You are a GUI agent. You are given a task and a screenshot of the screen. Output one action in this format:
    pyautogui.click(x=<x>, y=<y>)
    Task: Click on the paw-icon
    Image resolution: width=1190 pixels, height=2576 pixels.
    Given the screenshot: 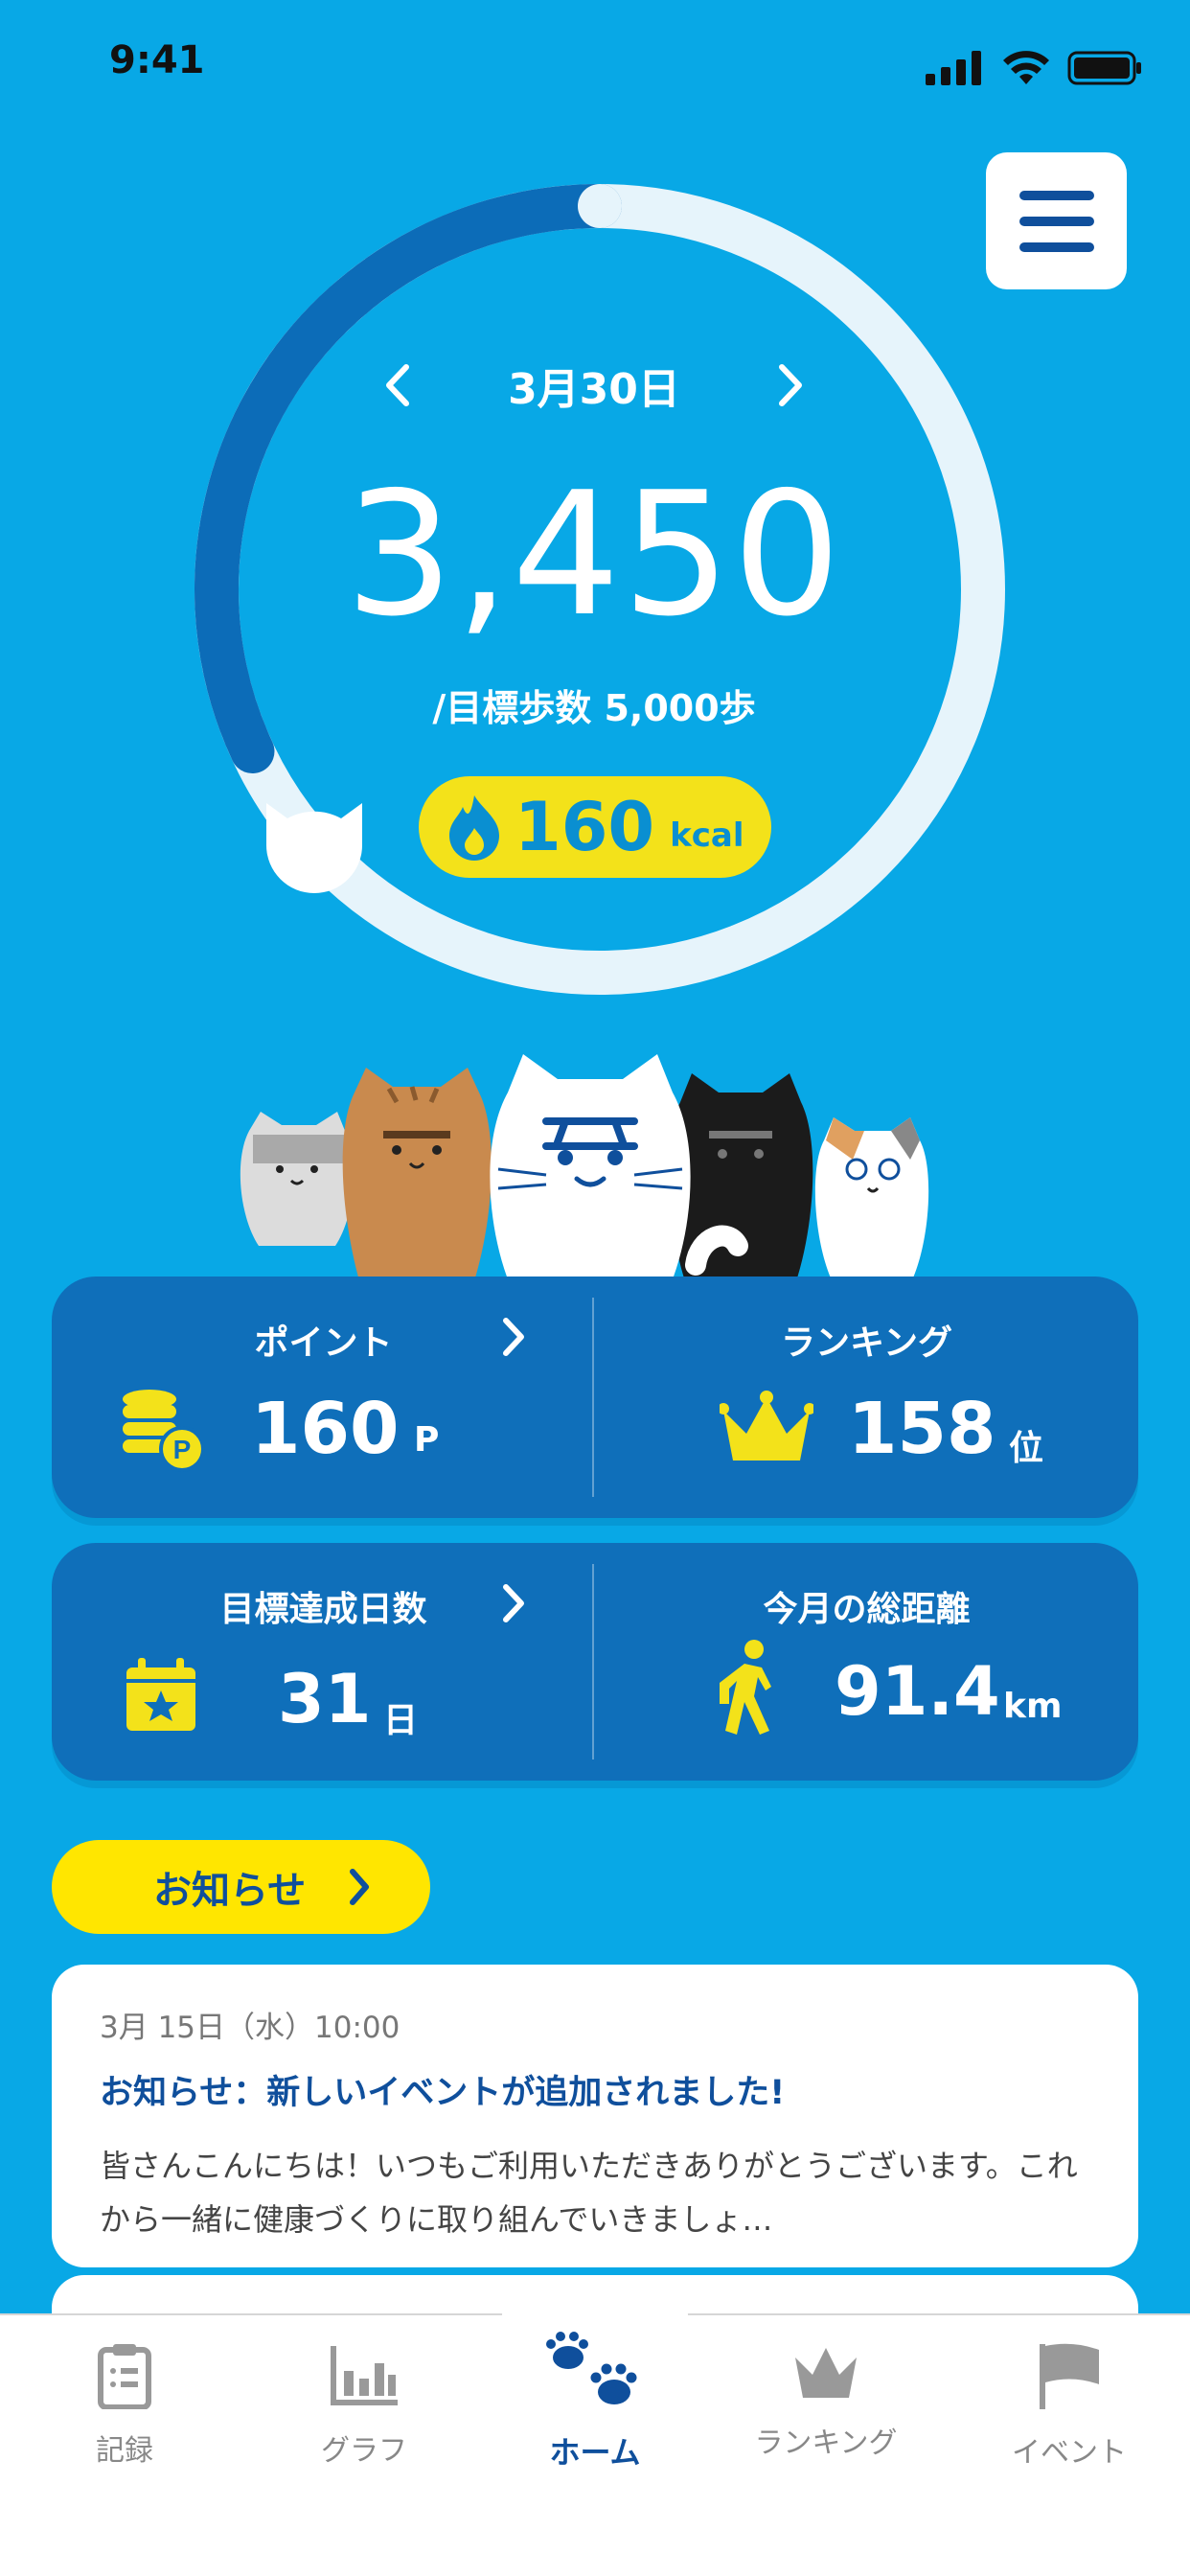 What is the action you would take?
    pyautogui.click(x=591, y=2368)
    